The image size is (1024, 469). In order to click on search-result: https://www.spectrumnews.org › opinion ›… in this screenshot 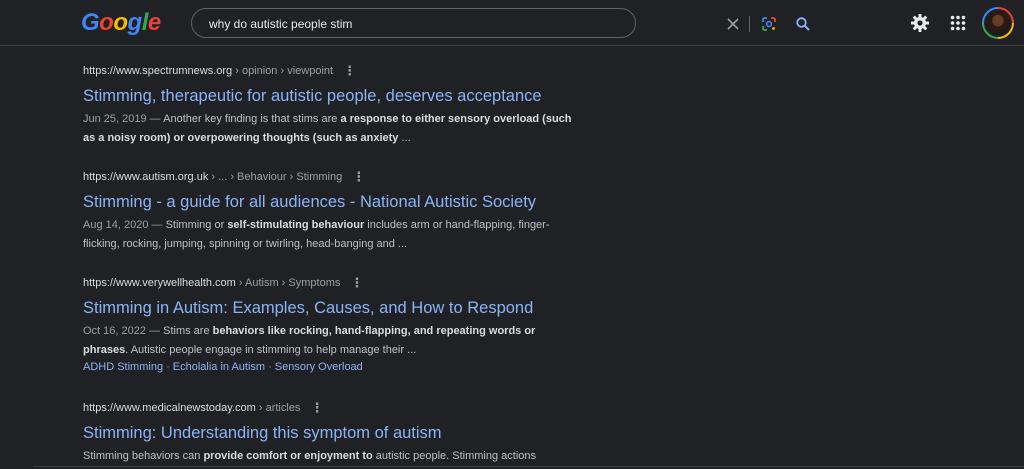, I will do `click(333, 106)`.